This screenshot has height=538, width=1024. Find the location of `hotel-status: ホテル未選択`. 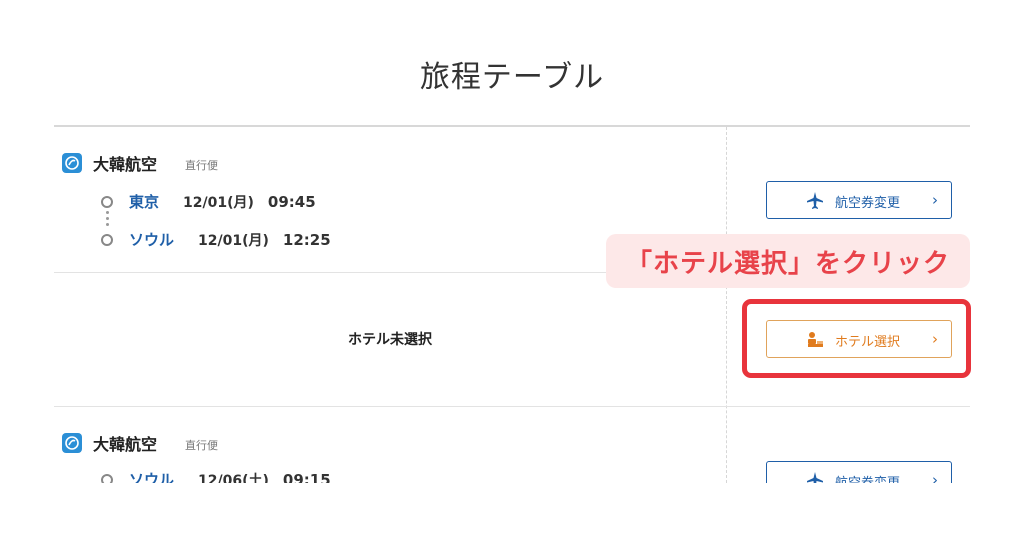

hotel-status: ホテル未選択 is located at coordinates (390, 340).